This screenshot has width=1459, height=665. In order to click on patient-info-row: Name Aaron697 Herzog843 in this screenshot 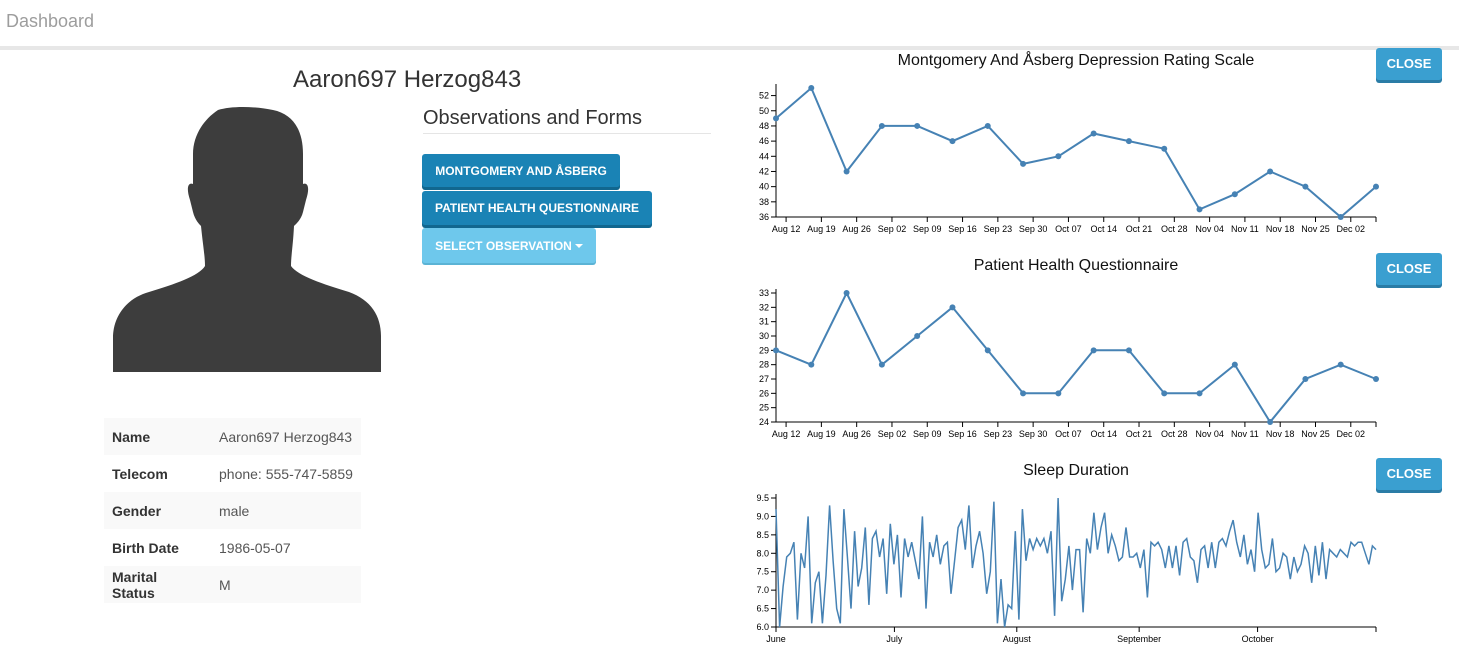, I will do `click(232, 436)`.